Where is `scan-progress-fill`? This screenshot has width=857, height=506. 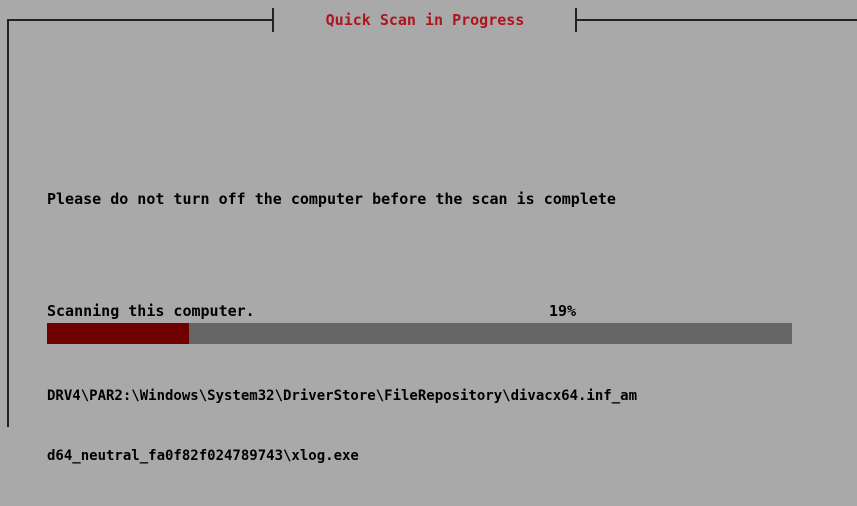
scan-progress-fill is located at coordinates (118, 333).